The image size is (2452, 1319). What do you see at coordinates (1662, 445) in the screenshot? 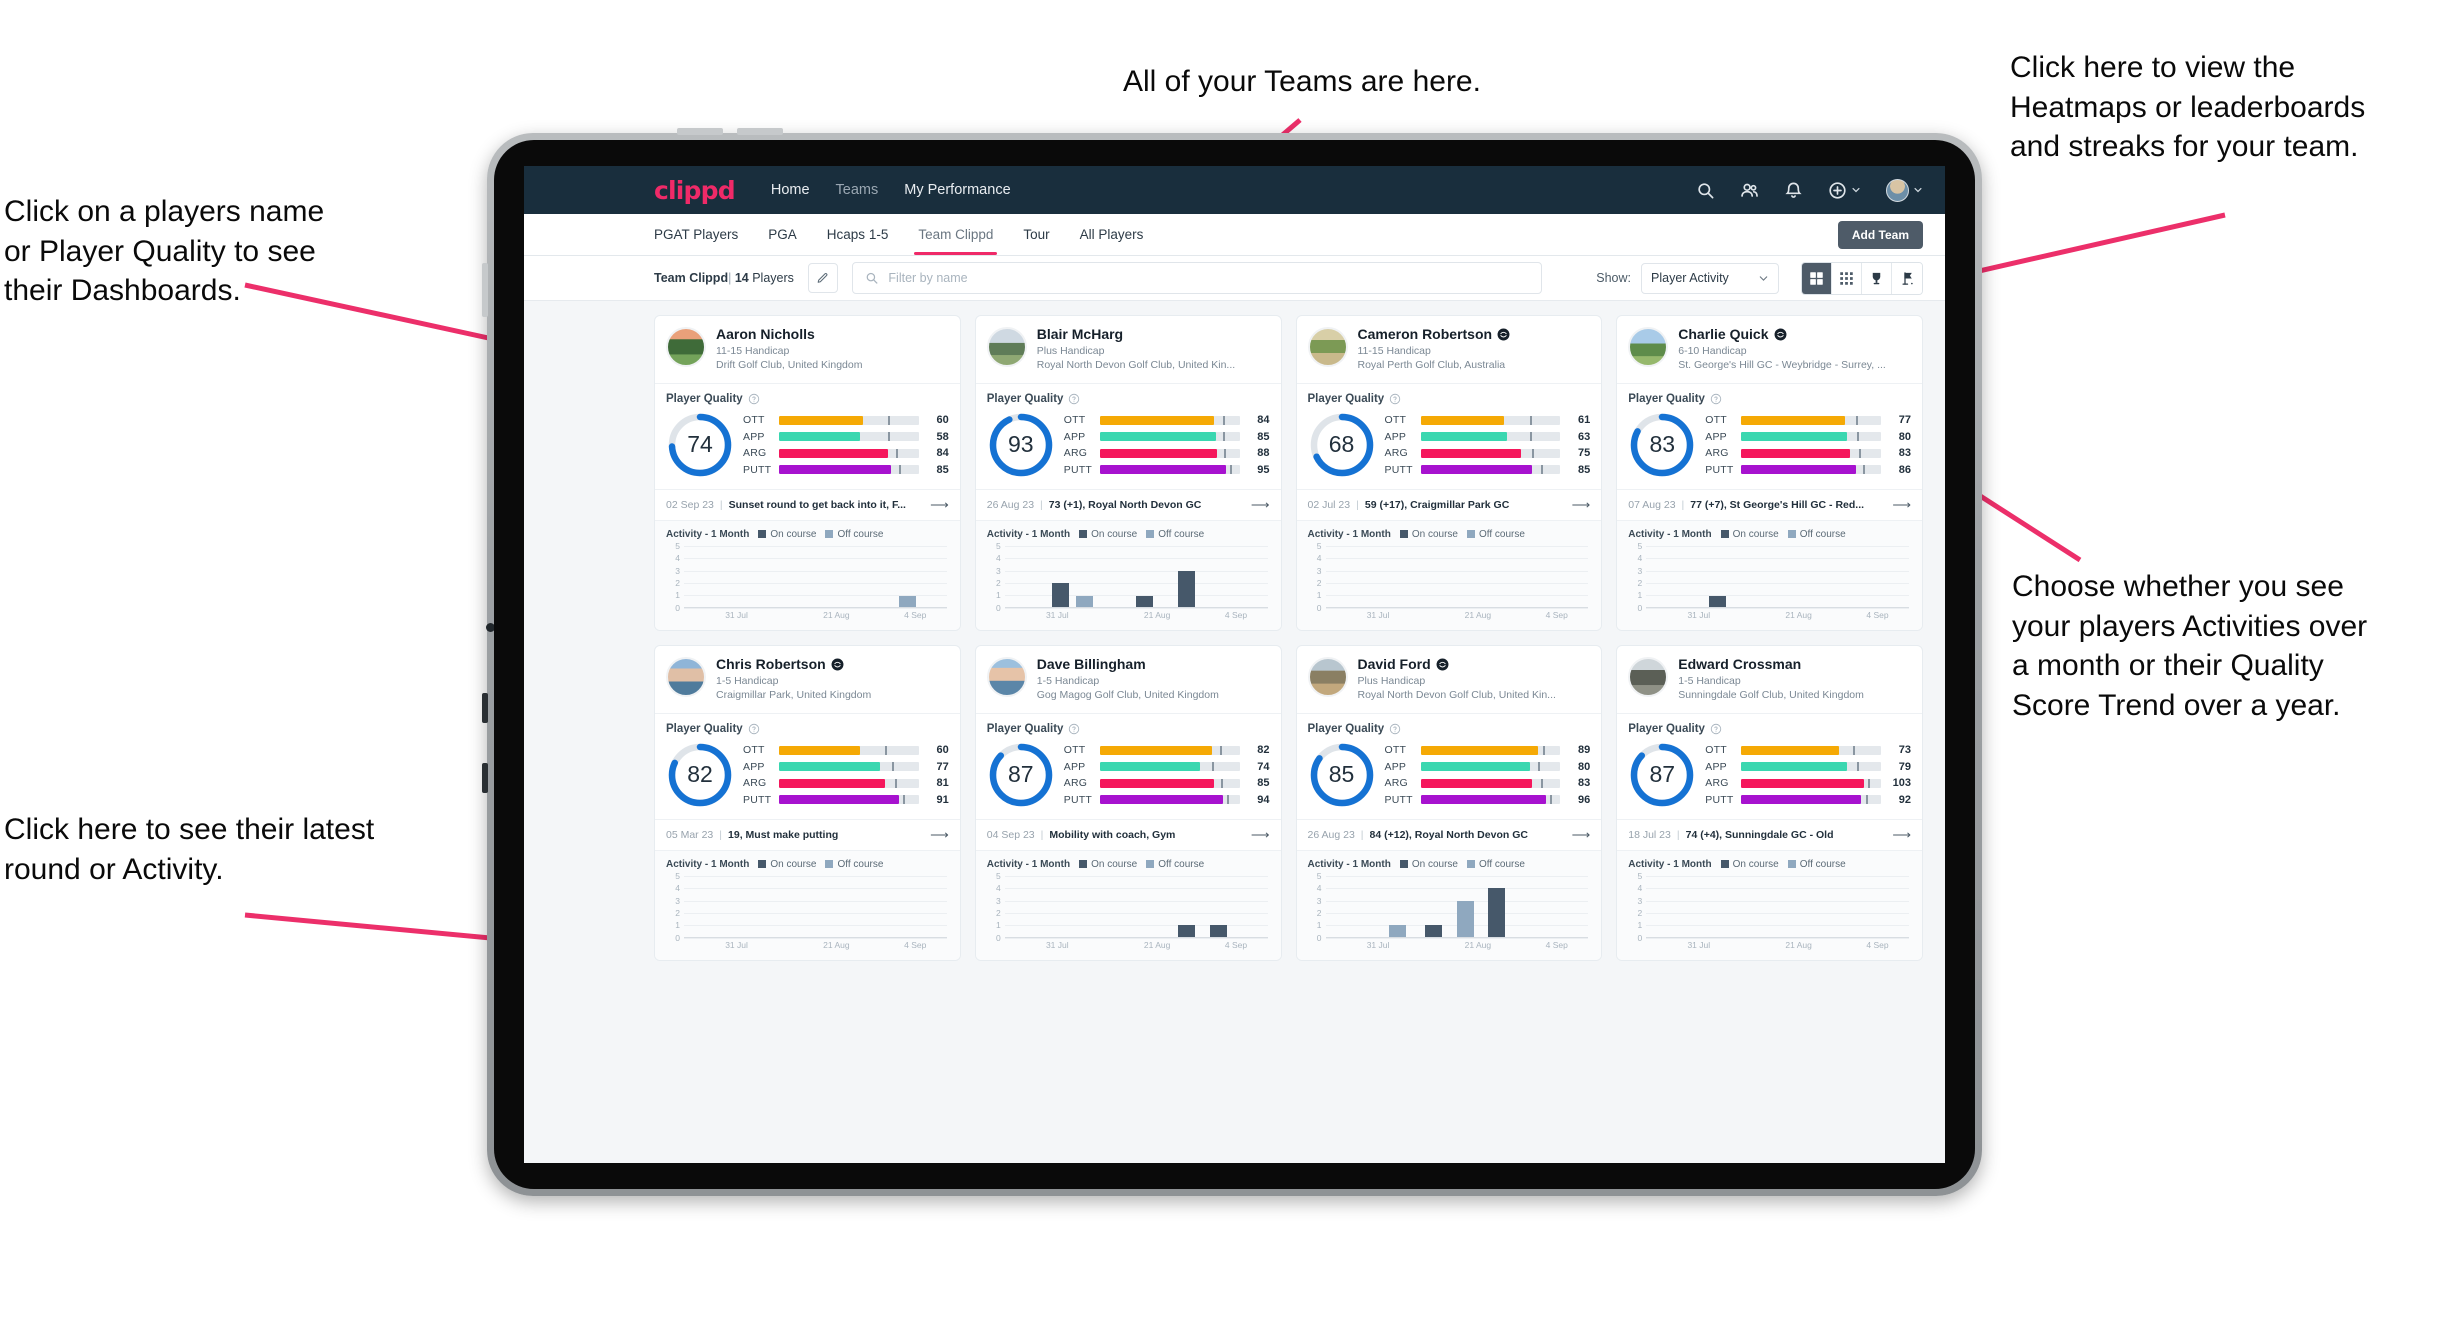
I see `player-quality-gauge: 83` at bounding box center [1662, 445].